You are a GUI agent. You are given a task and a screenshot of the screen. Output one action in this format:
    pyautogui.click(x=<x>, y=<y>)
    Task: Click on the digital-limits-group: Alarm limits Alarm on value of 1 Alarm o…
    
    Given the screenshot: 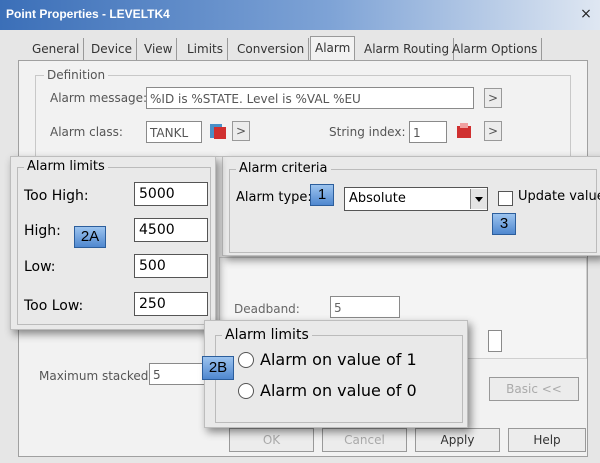 What is the action you would take?
    pyautogui.click(x=339, y=375)
    